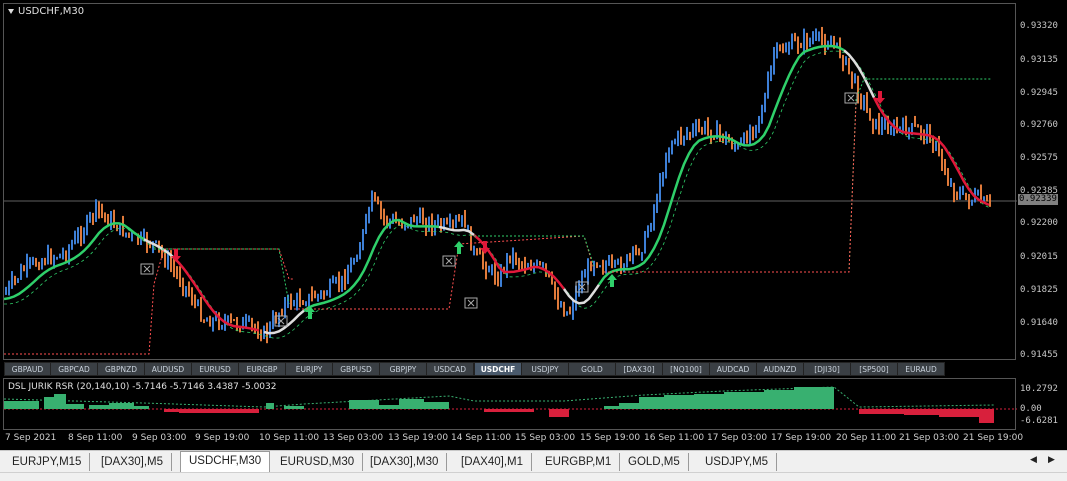 Image resolution: width=1067 pixels, height=481 pixels. I want to click on symbol-button-gbpaud: GBPAUD, so click(27, 369).